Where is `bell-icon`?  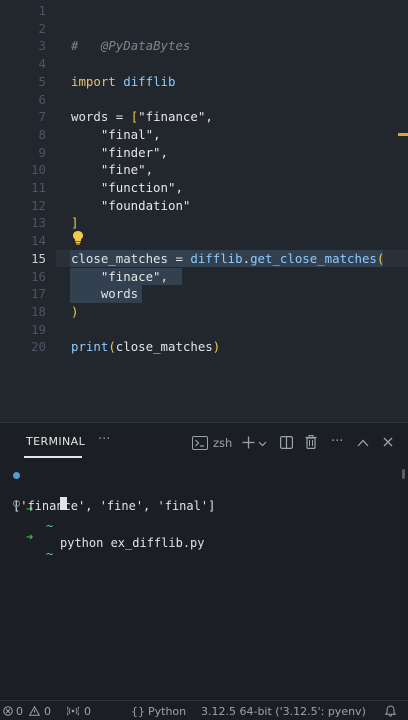
bell-icon is located at coordinates (390, 711).